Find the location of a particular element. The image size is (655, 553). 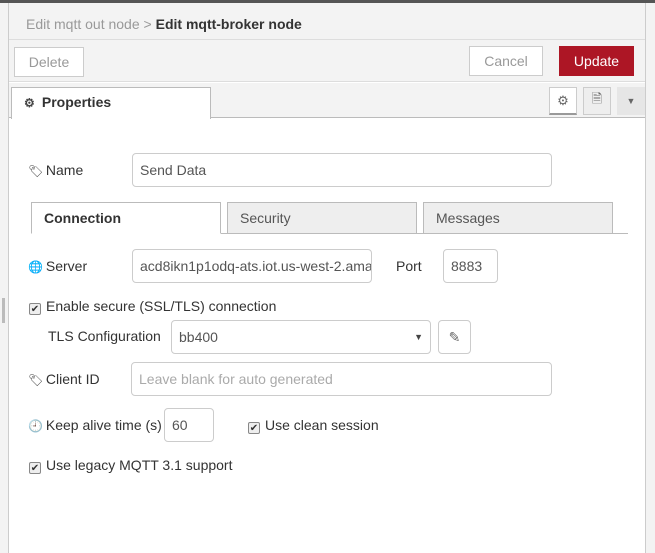

tls-enable-checkbox: ✔ is located at coordinates (35, 309).